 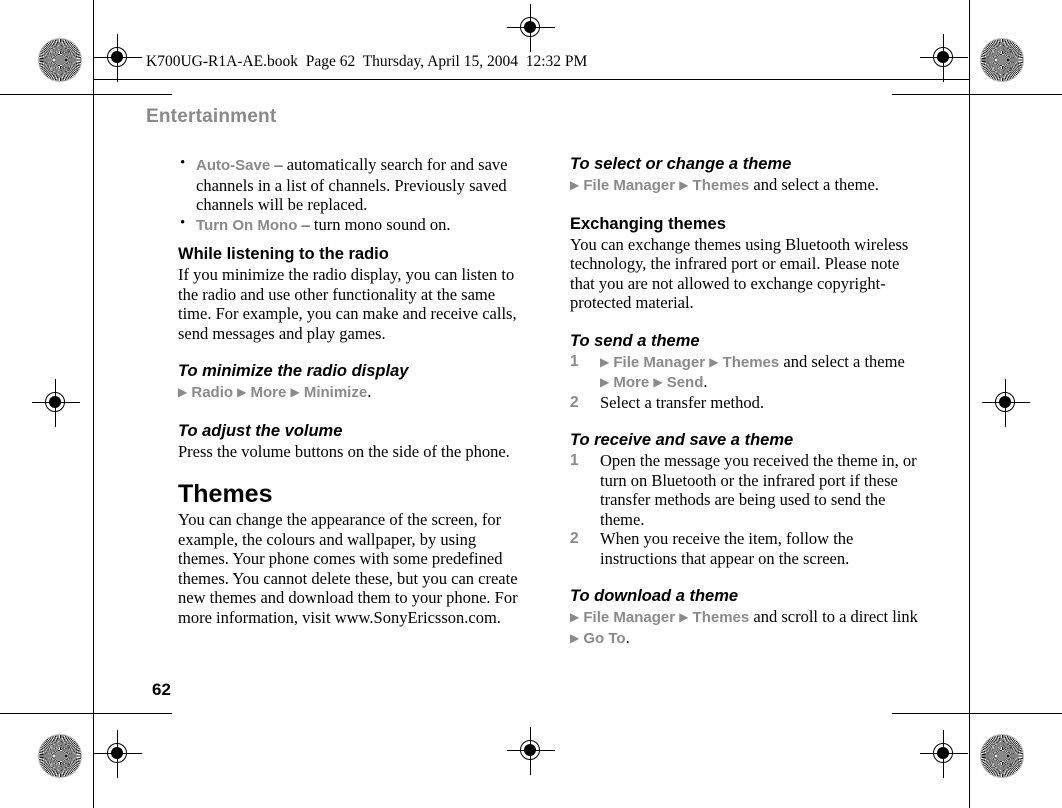 What do you see at coordinates (682, 440) in the screenshot?
I see `heading-to-receive-and-save-theme: To receive and save a theme` at bounding box center [682, 440].